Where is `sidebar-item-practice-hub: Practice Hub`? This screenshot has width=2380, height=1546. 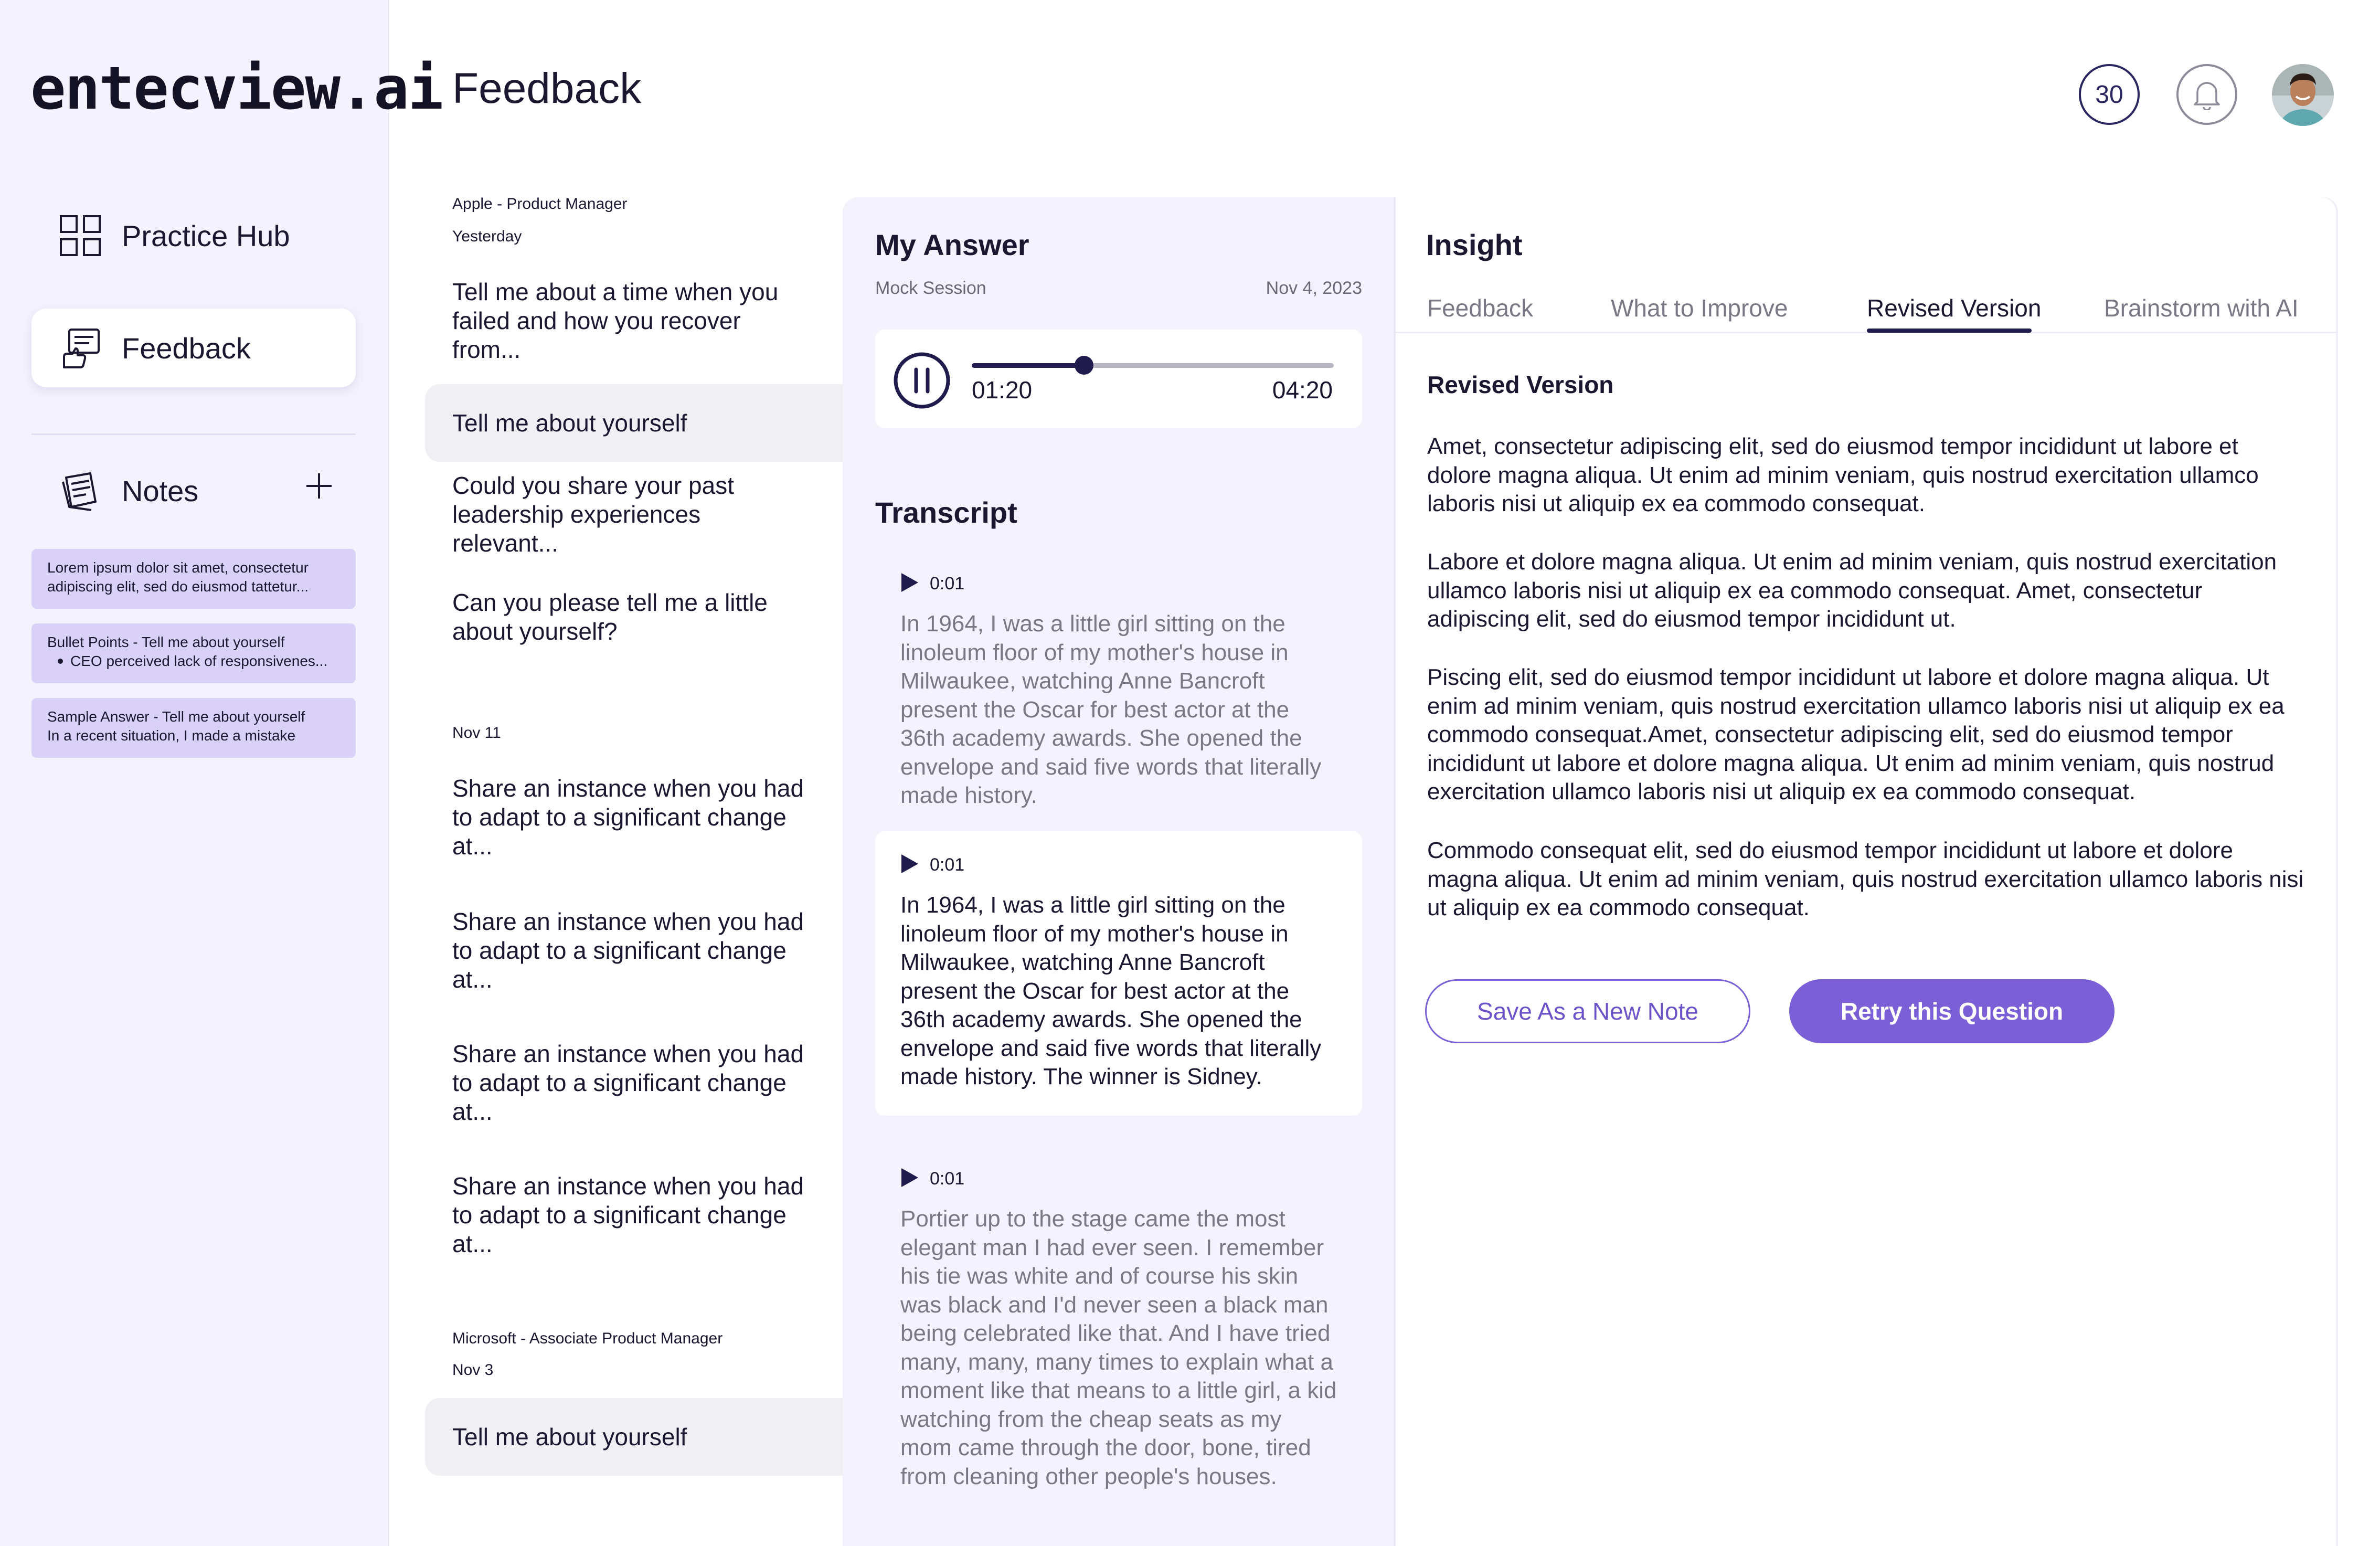 sidebar-item-practice-hub: Practice Hub is located at coordinates (193, 235).